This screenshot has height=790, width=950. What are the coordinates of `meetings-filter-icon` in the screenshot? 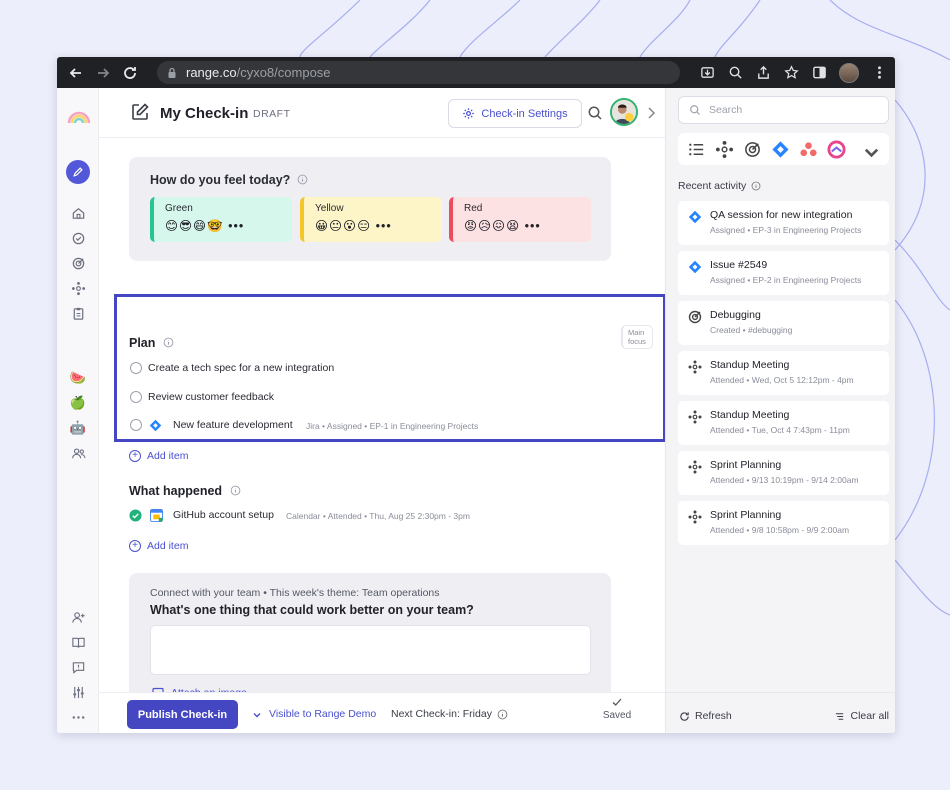 It's located at (724, 149).